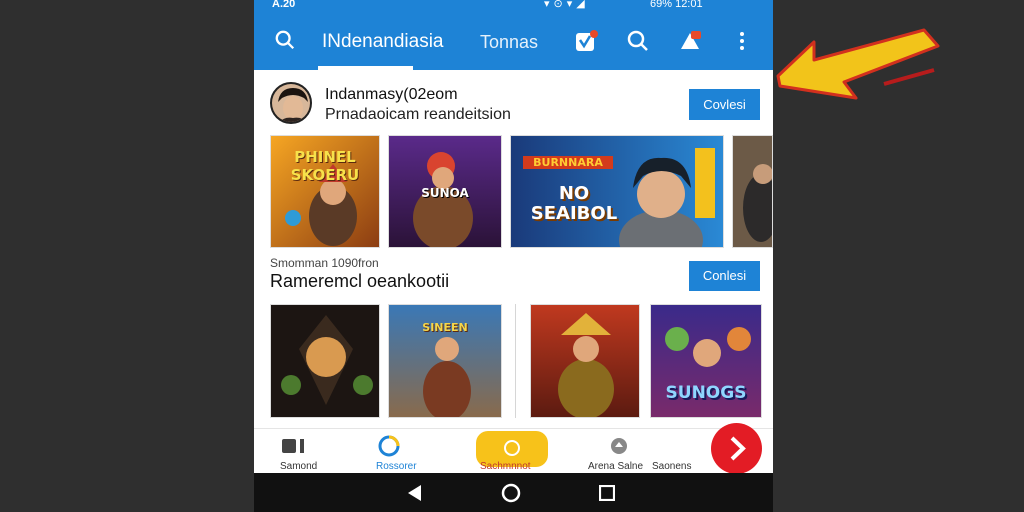 The image size is (1024, 512). I want to click on game-card: SINEEN, so click(445, 361).